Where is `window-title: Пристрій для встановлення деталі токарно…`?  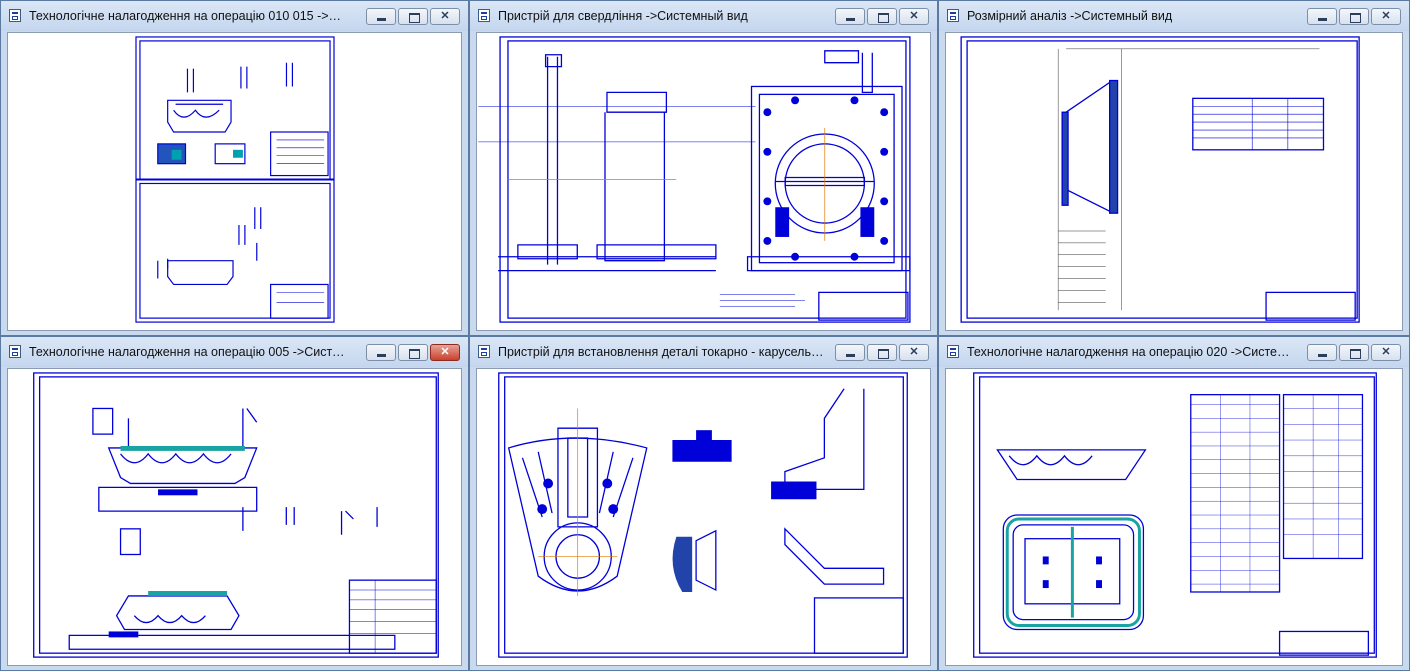
window-title: Пристрій для встановлення деталі токарно… is located at coordinates (663, 352).